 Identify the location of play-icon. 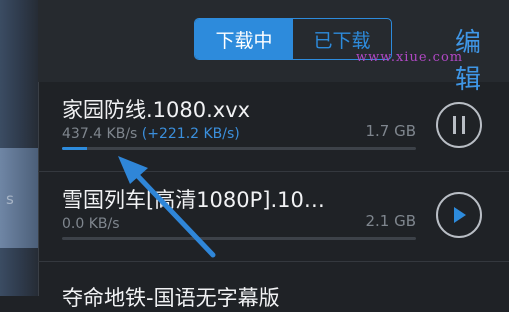
(460, 215).